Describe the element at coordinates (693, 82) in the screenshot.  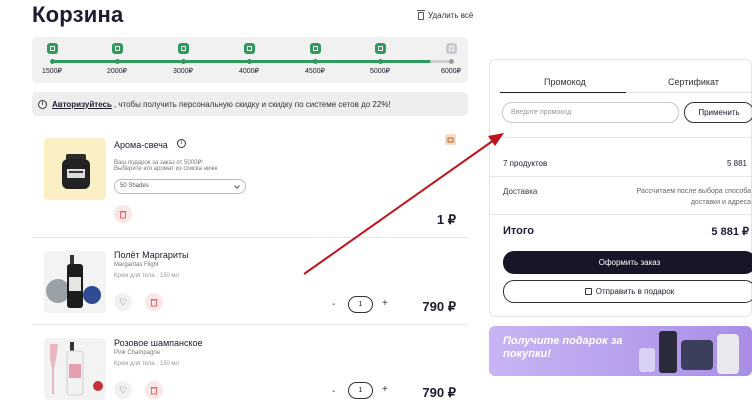
I see `tab-certificate: Сертификат` at that location.